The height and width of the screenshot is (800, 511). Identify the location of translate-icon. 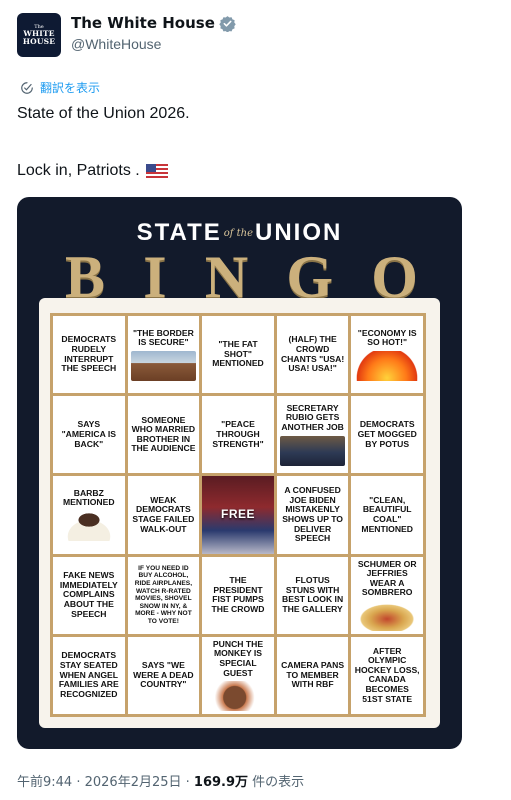
(27, 87).